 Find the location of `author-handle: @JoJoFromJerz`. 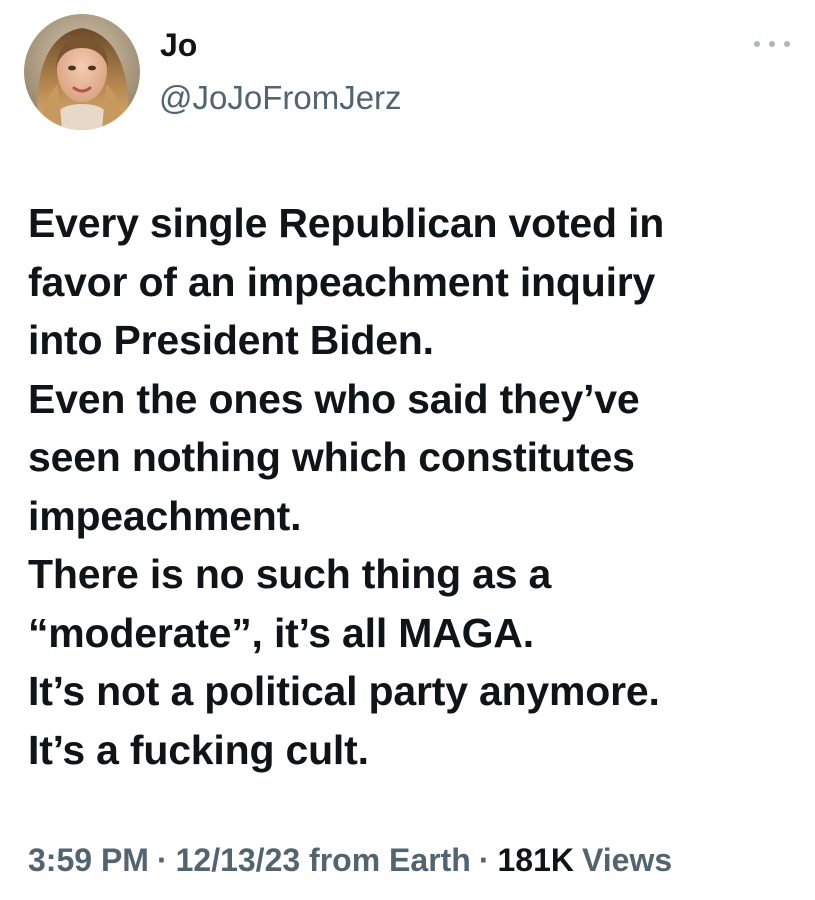

author-handle: @JoJoFromJerz is located at coordinates (280, 98).